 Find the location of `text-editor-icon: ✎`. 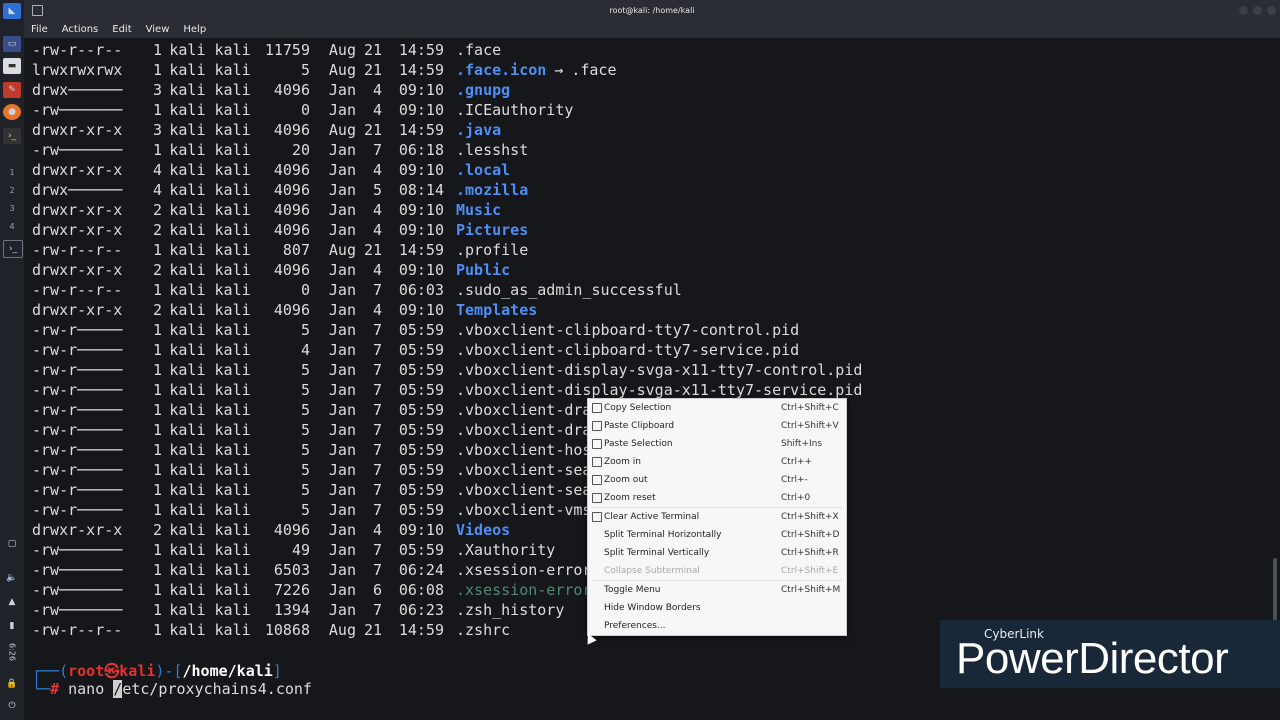

text-editor-icon: ✎ is located at coordinates (12, 90).